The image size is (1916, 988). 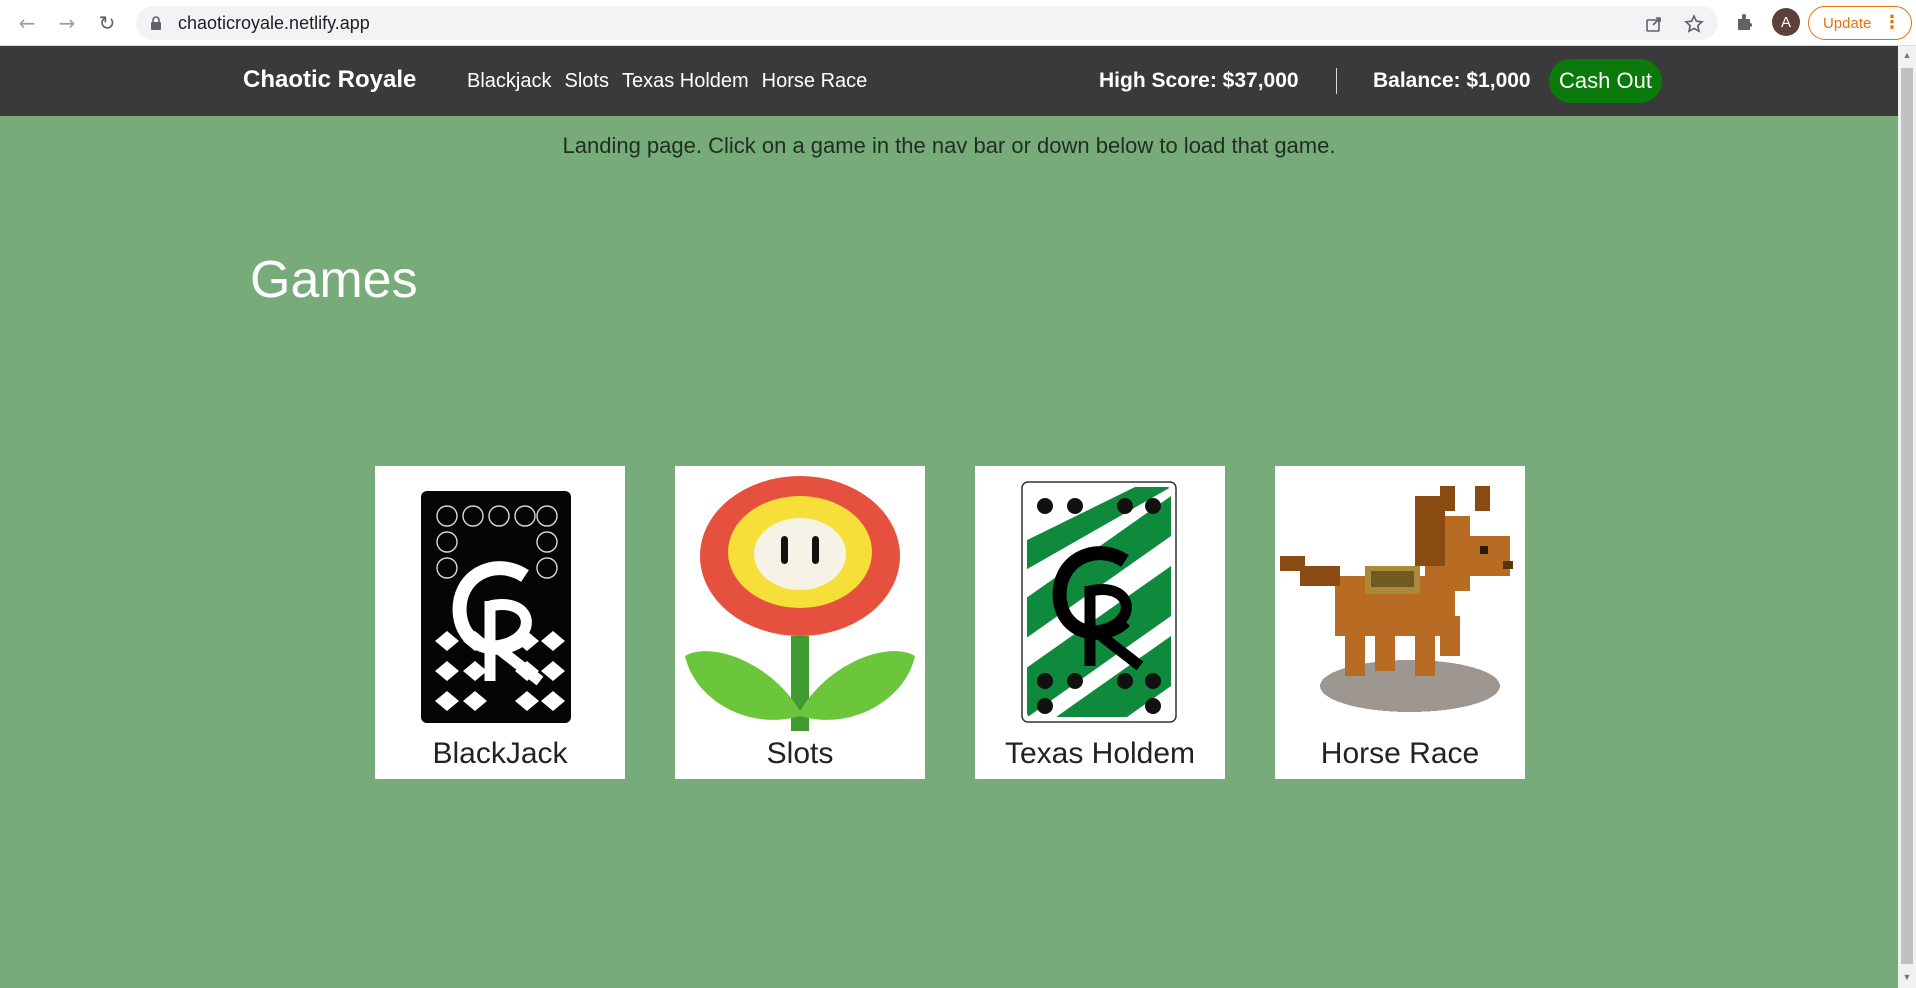 I want to click on games-heading: Games, so click(x=334, y=280).